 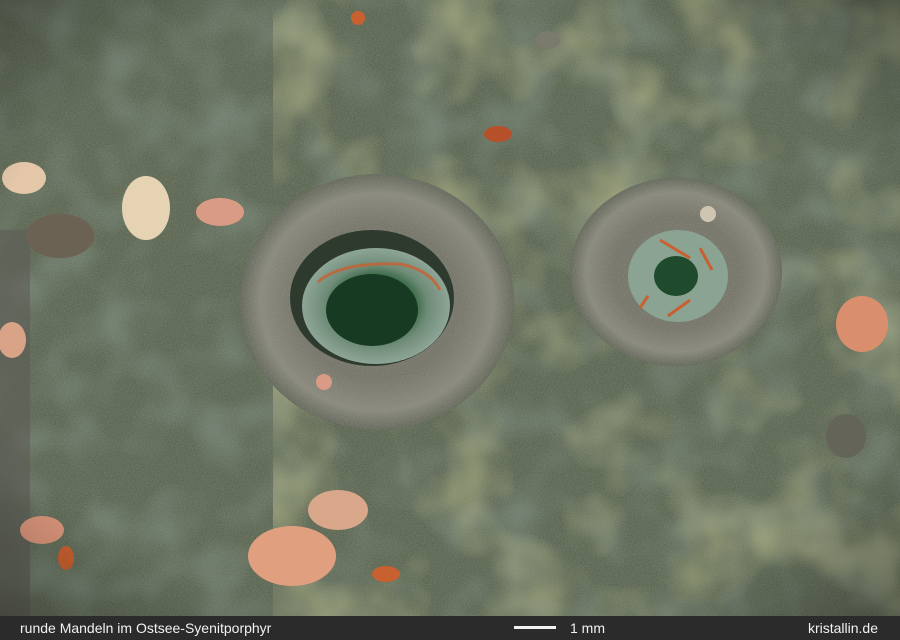 What do you see at coordinates (146, 628) in the screenshot?
I see `caption-title: runde Mandeln im Ostsee-Syenitporphyr` at bounding box center [146, 628].